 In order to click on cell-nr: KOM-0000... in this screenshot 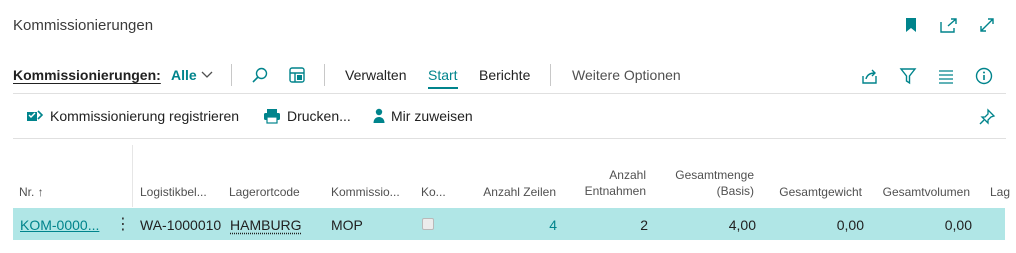, I will do `click(59, 225)`.